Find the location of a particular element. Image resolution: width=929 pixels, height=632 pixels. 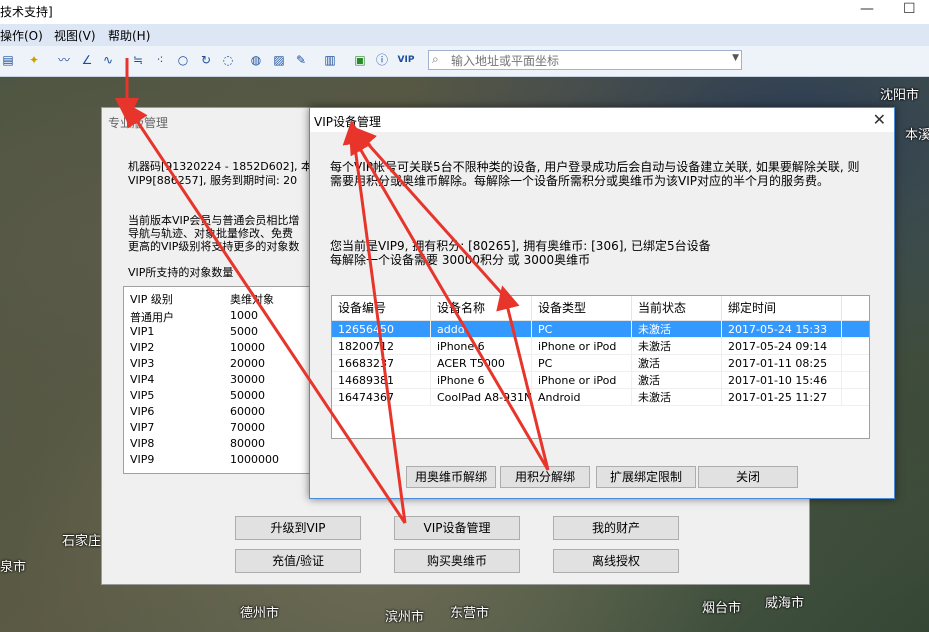

cell: VIP1 is located at coordinates (142, 331).